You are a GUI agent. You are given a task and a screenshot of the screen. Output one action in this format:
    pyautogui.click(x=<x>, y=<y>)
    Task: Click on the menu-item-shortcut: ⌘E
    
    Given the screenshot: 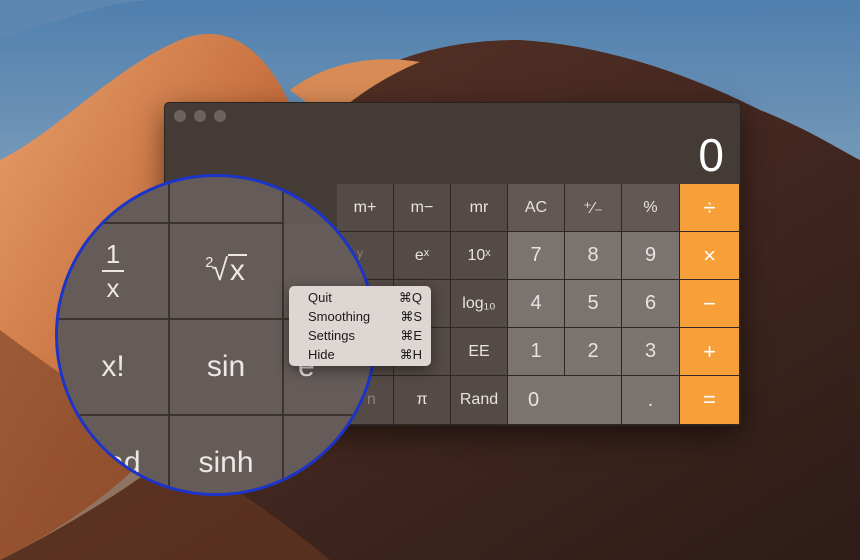 What is the action you would take?
    pyautogui.click(x=411, y=335)
    